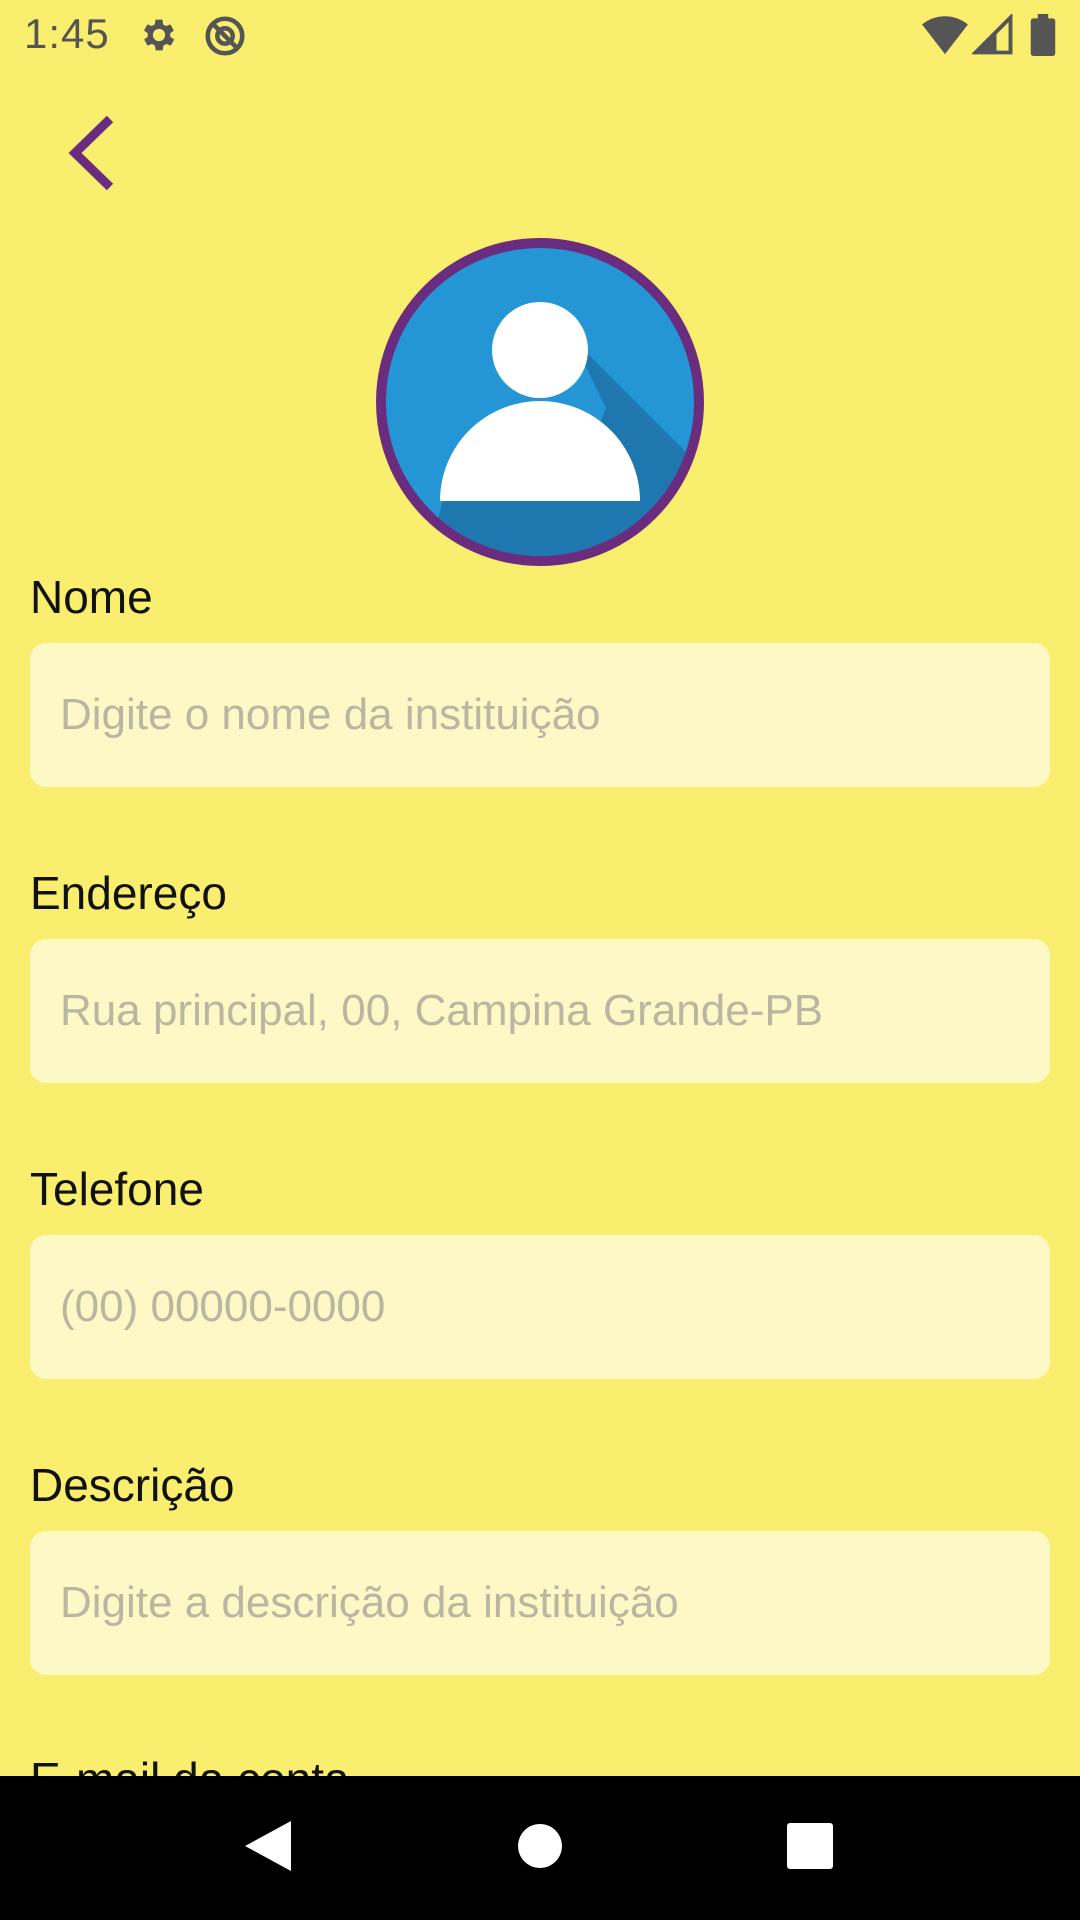 The image size is (1080, 1920). What do you see at coordinates (540, 1307) in the screenshot?
I see `telefone-input` at bounding box center [540, 1307].